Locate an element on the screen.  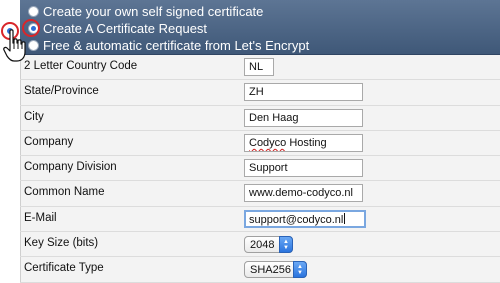
state-input: ZH is located at coordinates (303, 92).